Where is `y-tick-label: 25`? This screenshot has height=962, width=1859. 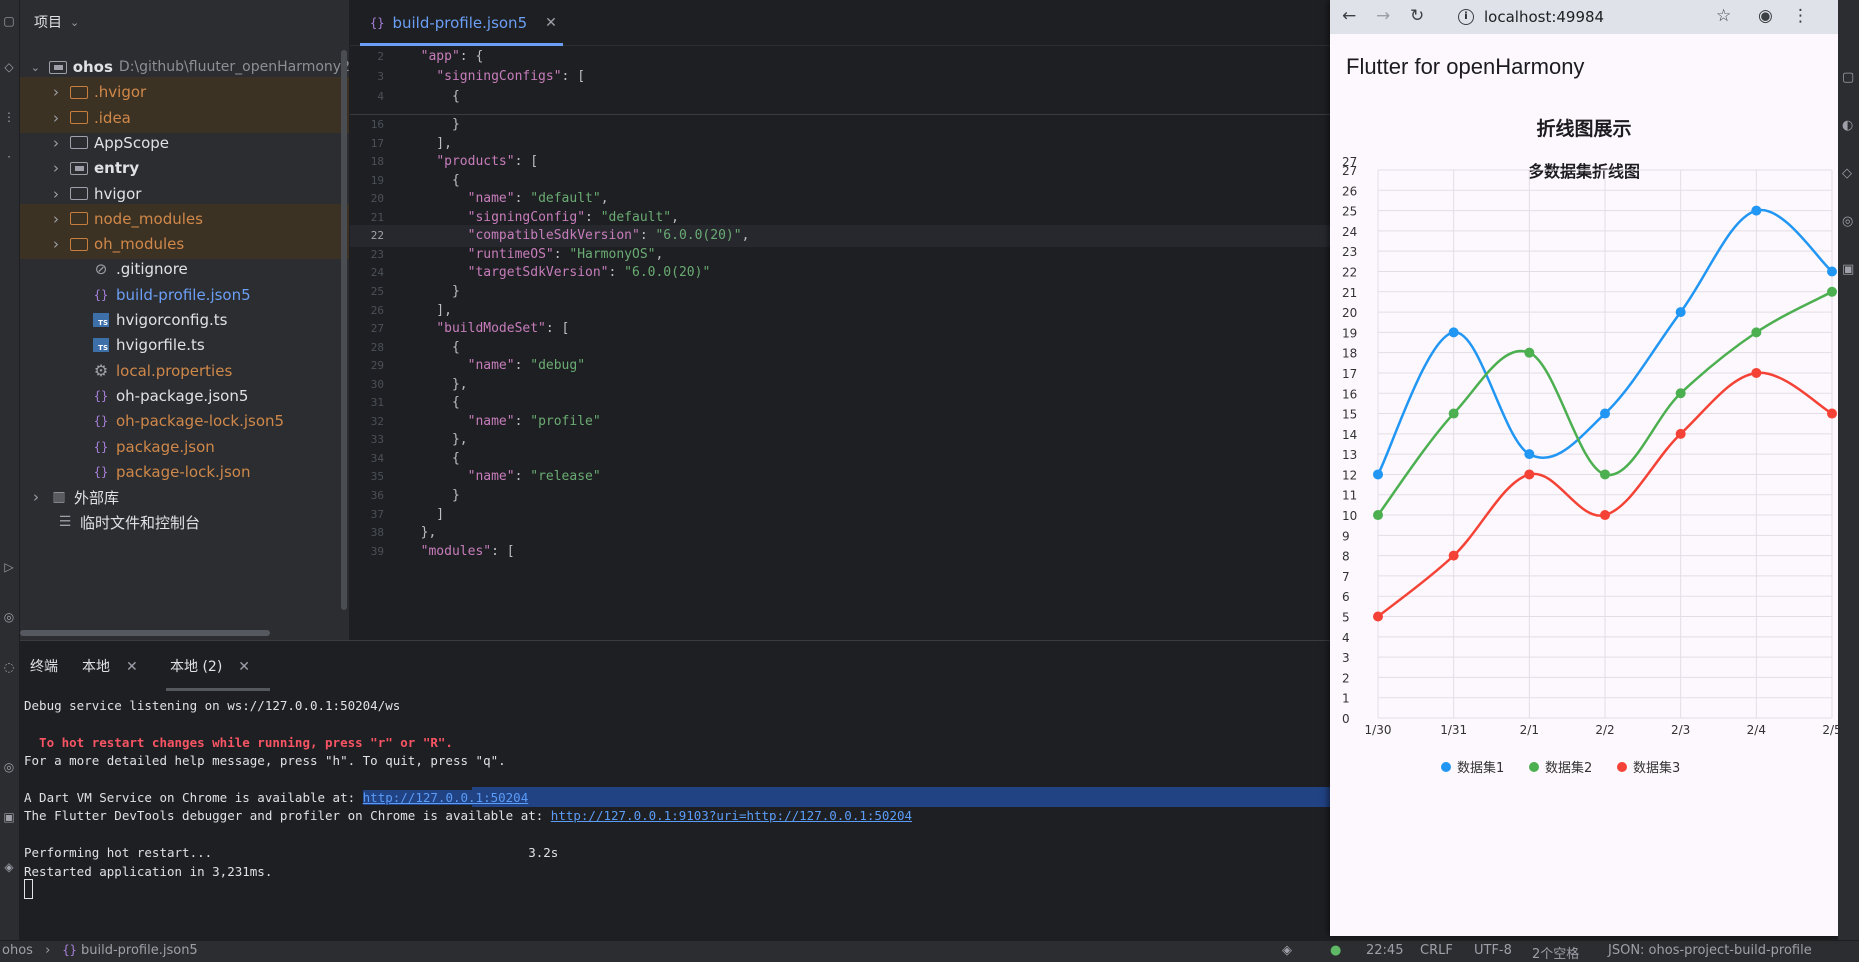 y-tick-label: 25 is located at coordinates (1349, 212).